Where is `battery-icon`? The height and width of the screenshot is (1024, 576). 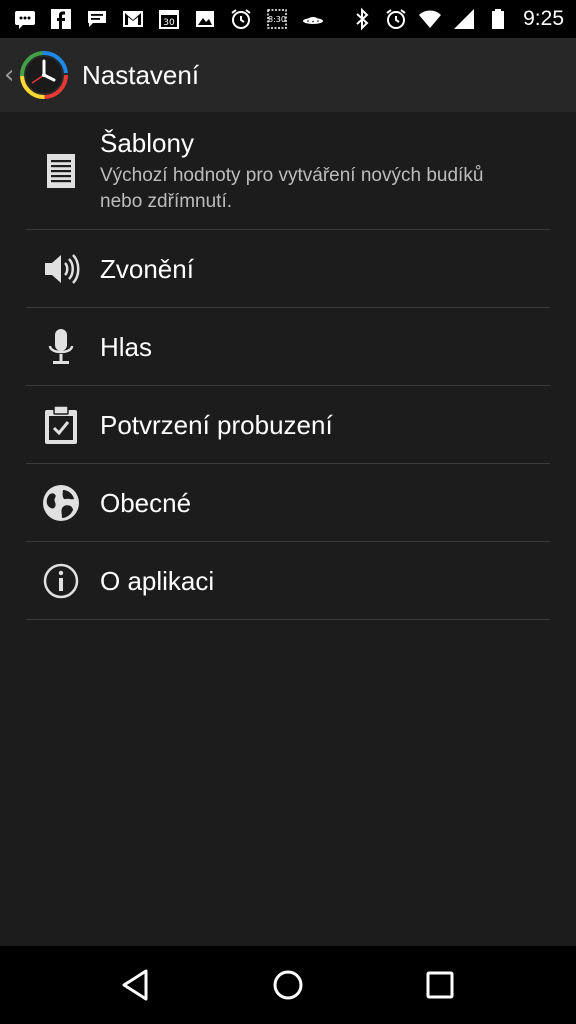 battery-icon is located at coordinates (498, 19).